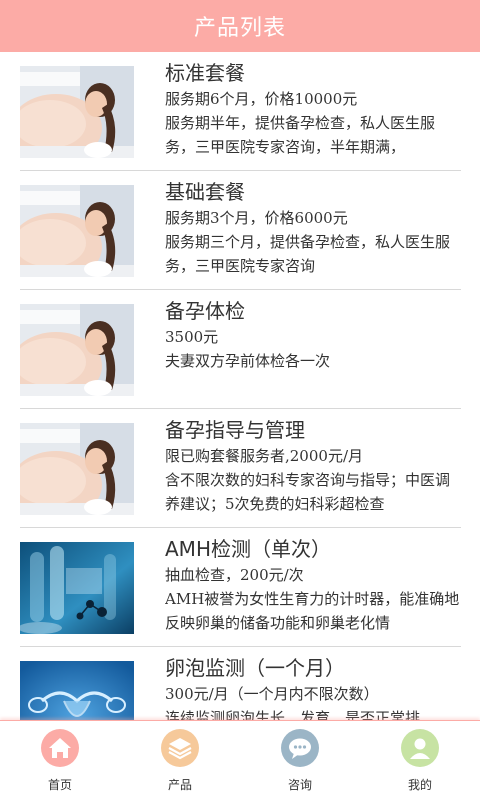  What do you see at coordinates (205, 311) in the screenshot?
I see `product-title: 备孕体检` at bounding box center [205, 311].